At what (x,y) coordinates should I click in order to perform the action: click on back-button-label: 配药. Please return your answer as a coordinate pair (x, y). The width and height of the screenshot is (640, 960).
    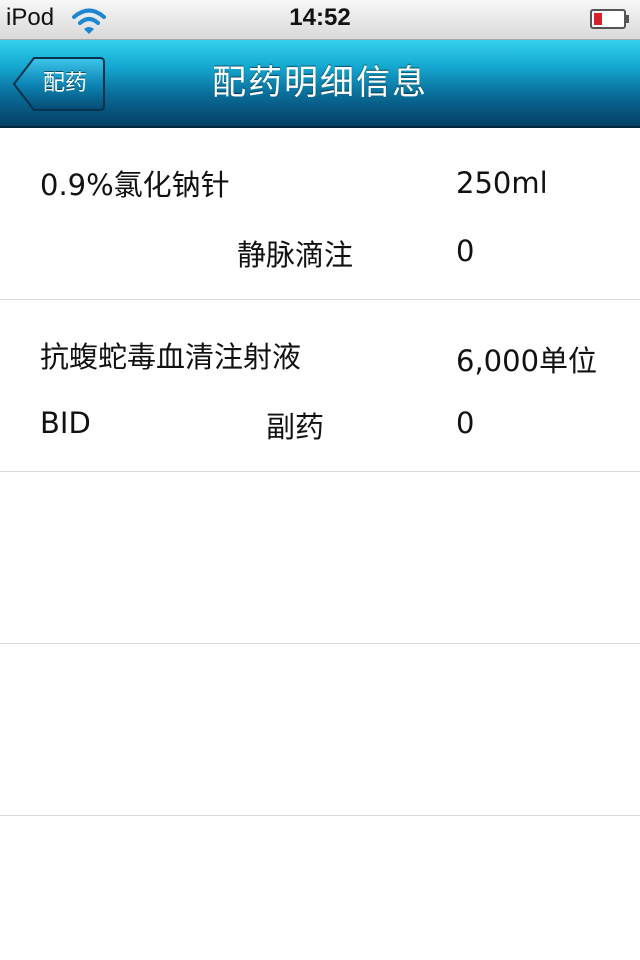
    Looking at the image, I should click on (64, 83).